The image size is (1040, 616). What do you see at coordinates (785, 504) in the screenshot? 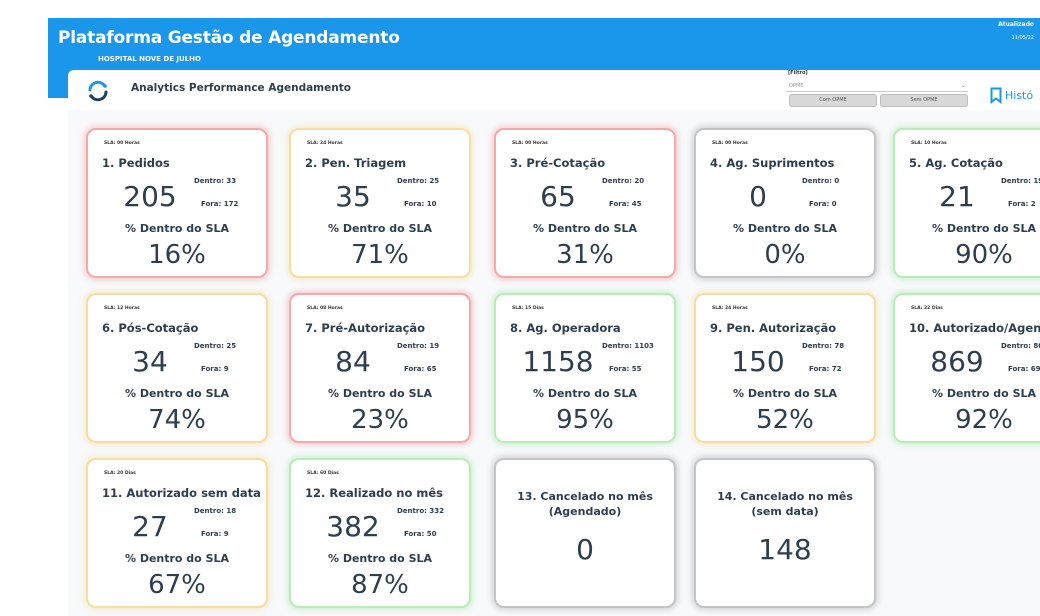
I see `card-title: 14. Cancelado no mês (sem data)` at bounding box center [785, 504].